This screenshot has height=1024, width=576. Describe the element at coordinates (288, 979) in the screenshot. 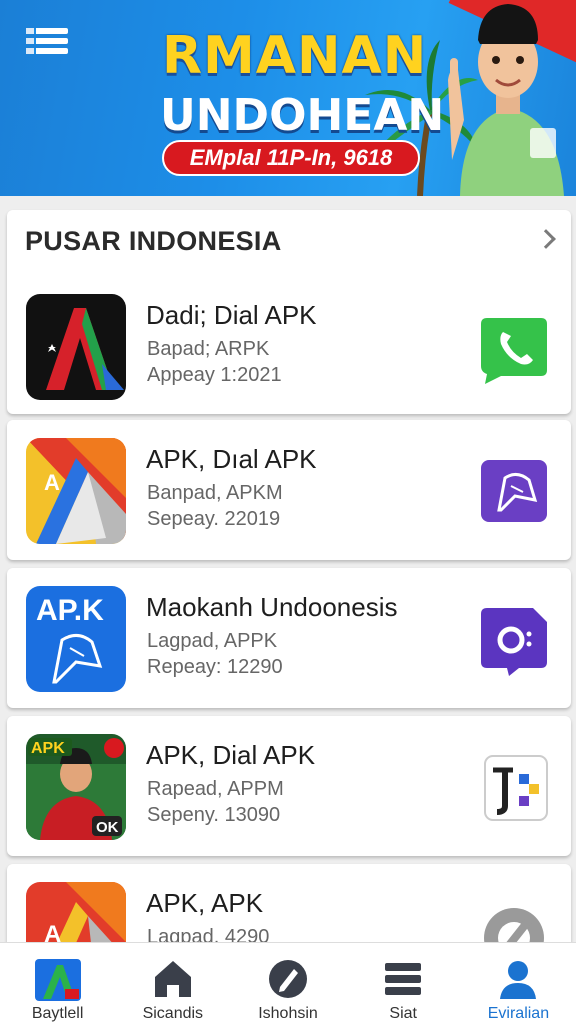

I see `edit-icon` at that location.